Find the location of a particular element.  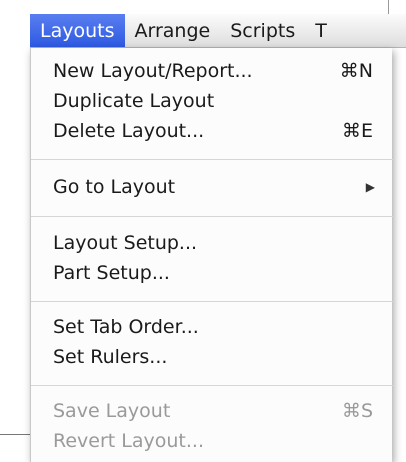

menu-item-shortcut: ⌘E is located at coordinates (357, 131).